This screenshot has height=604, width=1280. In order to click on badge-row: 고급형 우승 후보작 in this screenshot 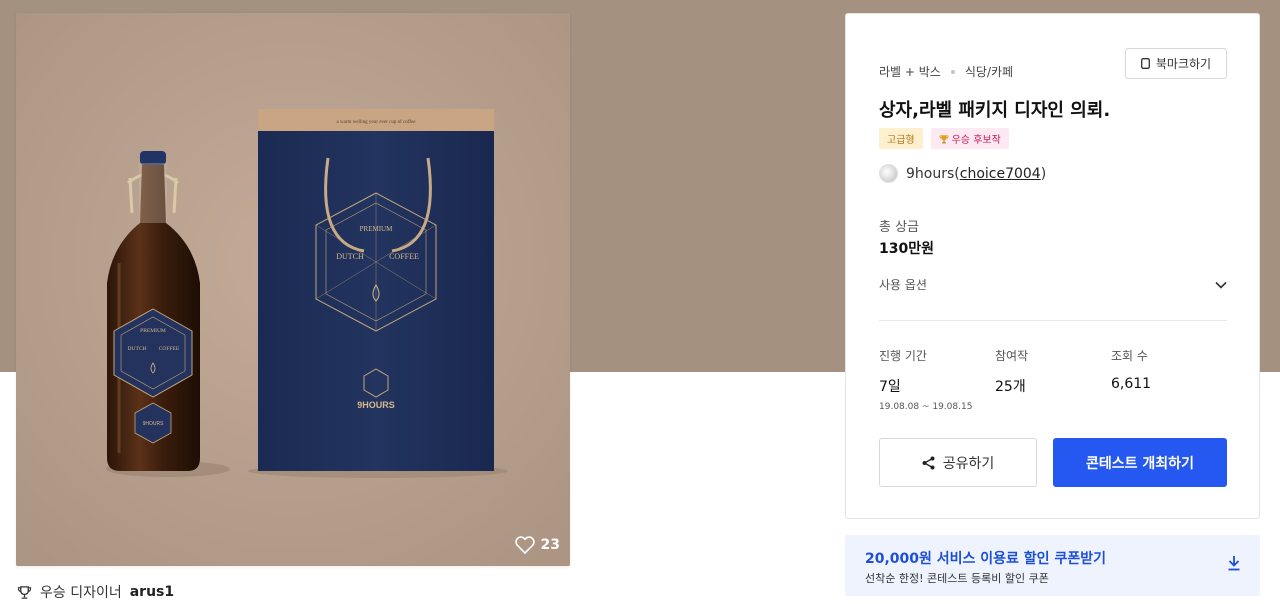, I will do `click(944, 138)`.